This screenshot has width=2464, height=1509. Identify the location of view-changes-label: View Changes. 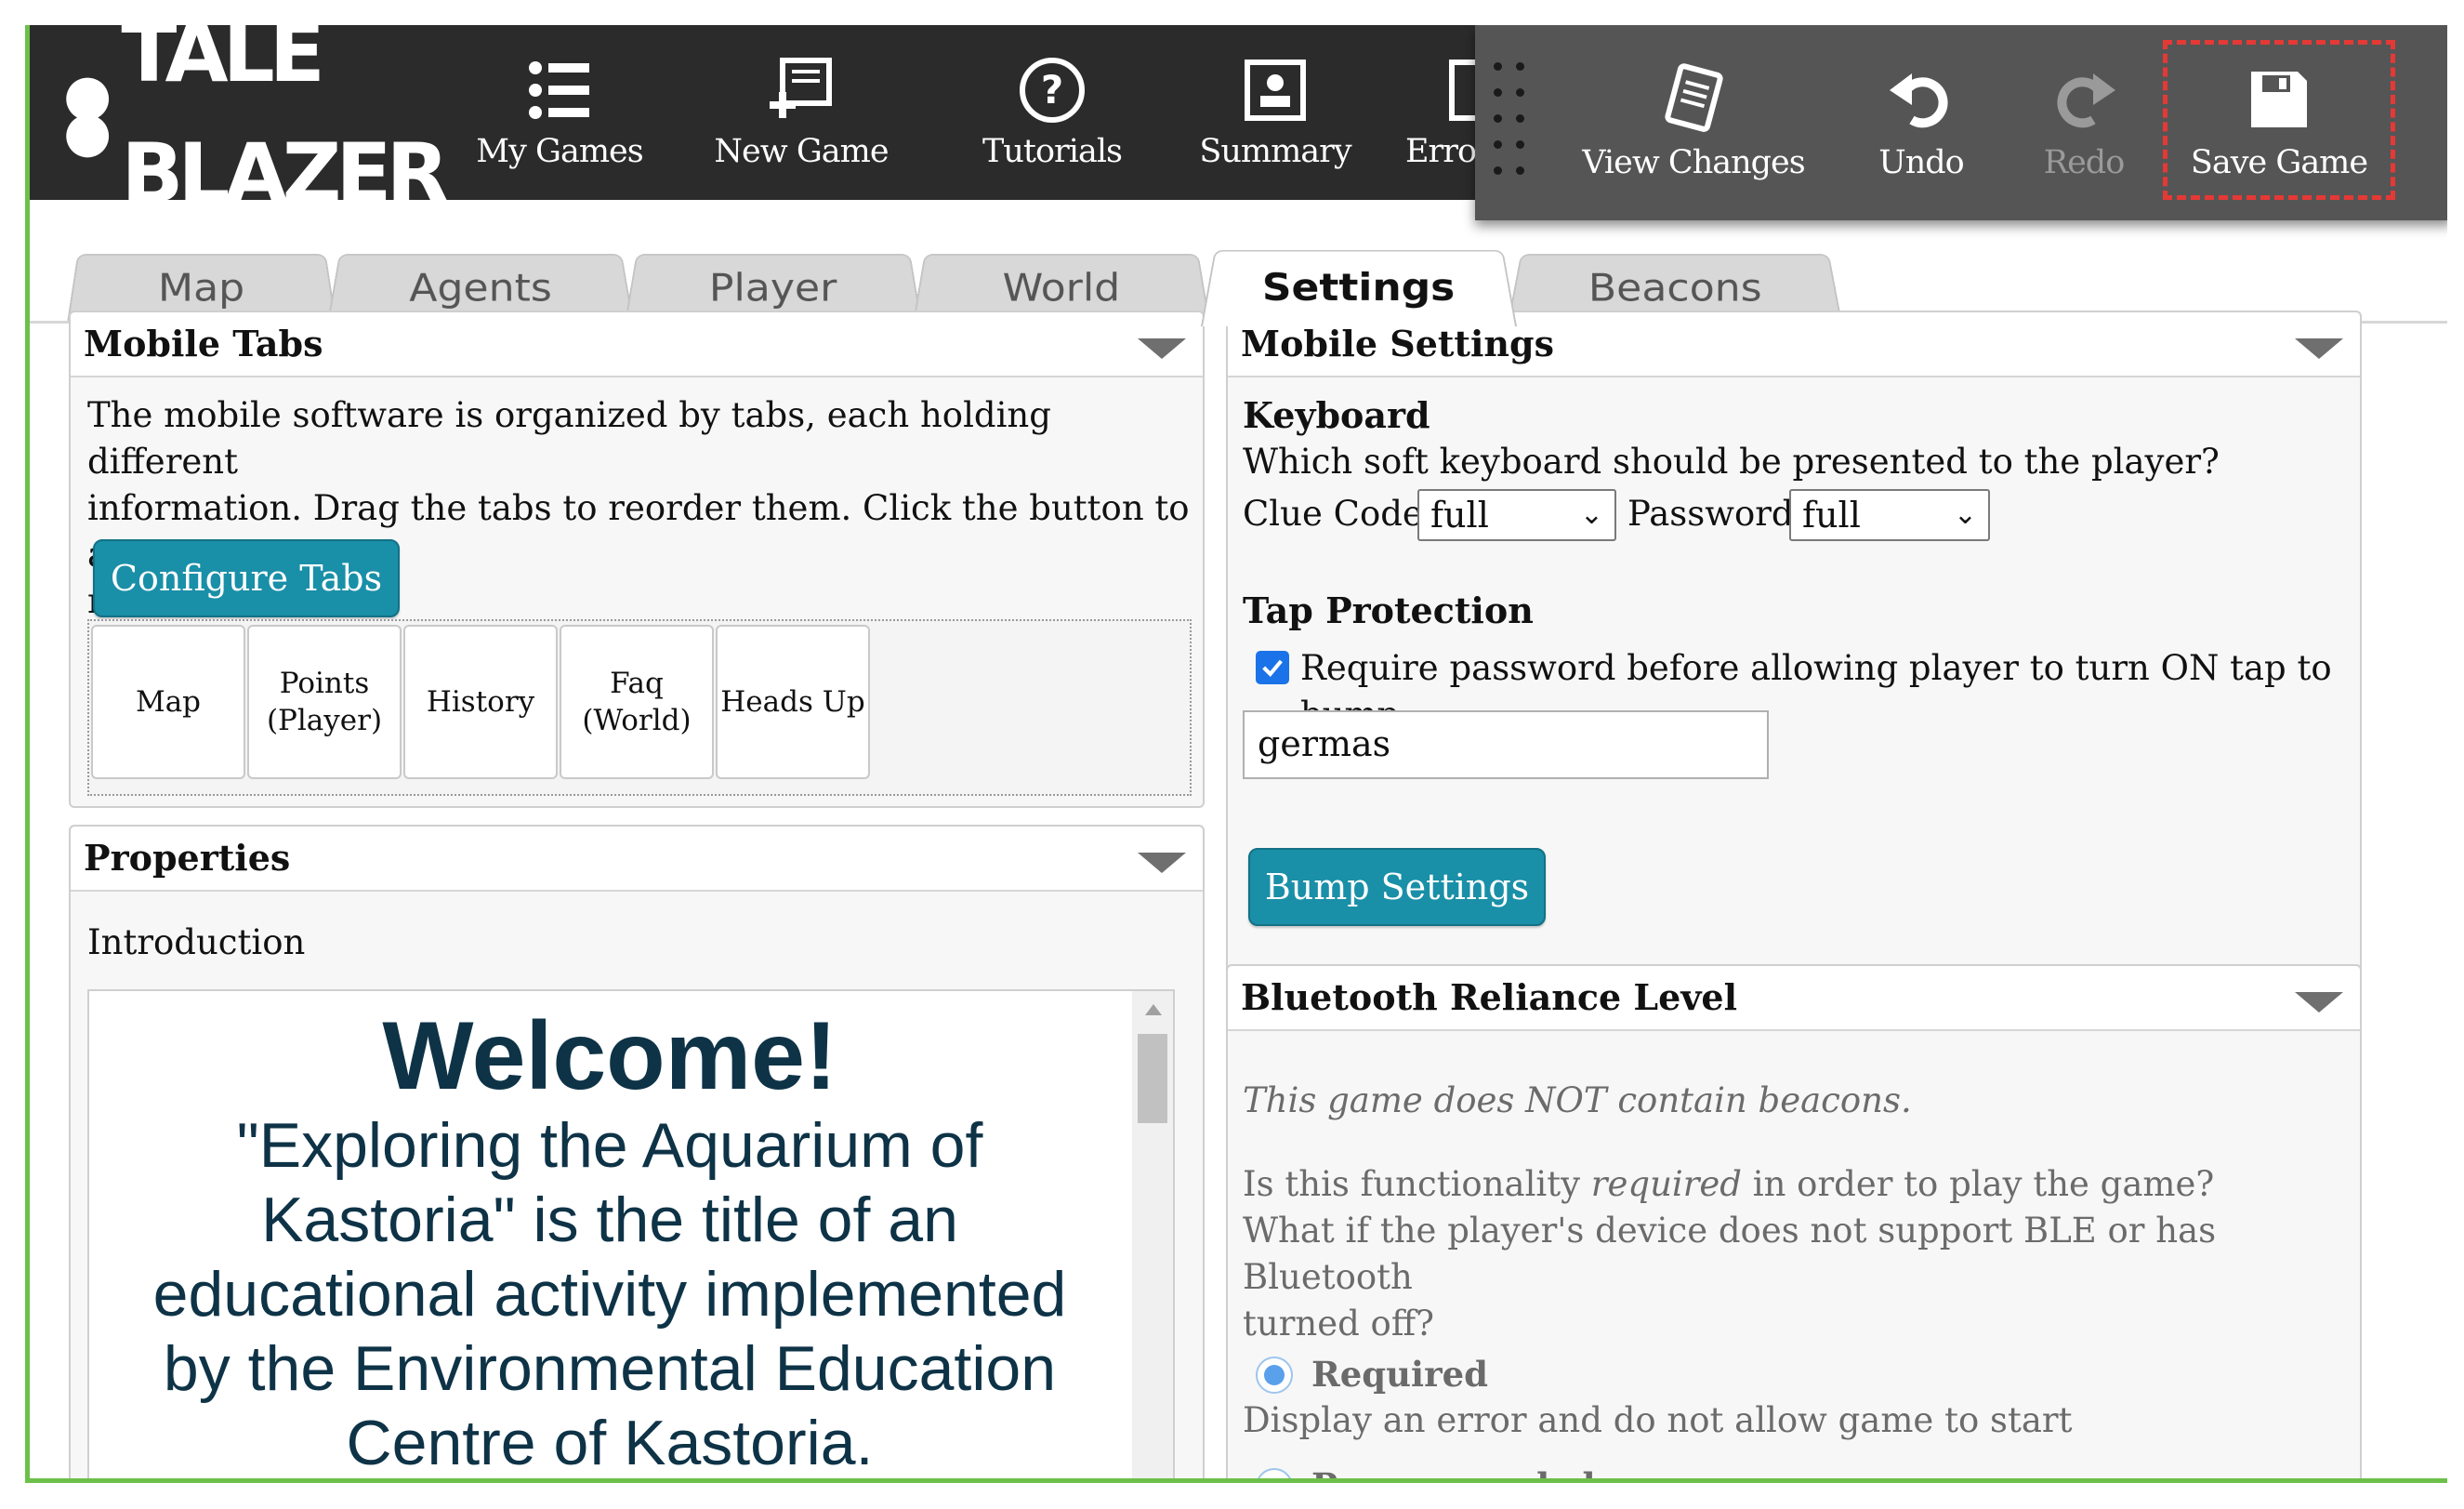
(1693, 162).